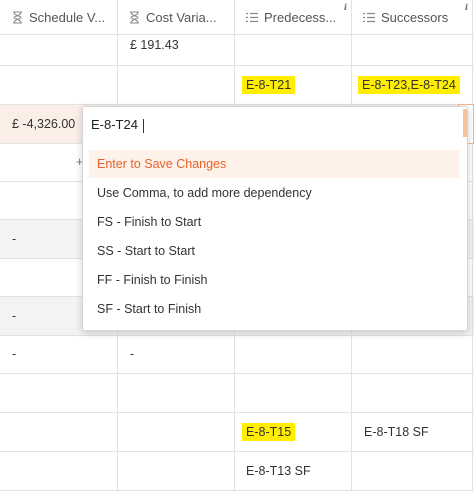  I want to click on column-header-successors: Successors, so click(416, 17).